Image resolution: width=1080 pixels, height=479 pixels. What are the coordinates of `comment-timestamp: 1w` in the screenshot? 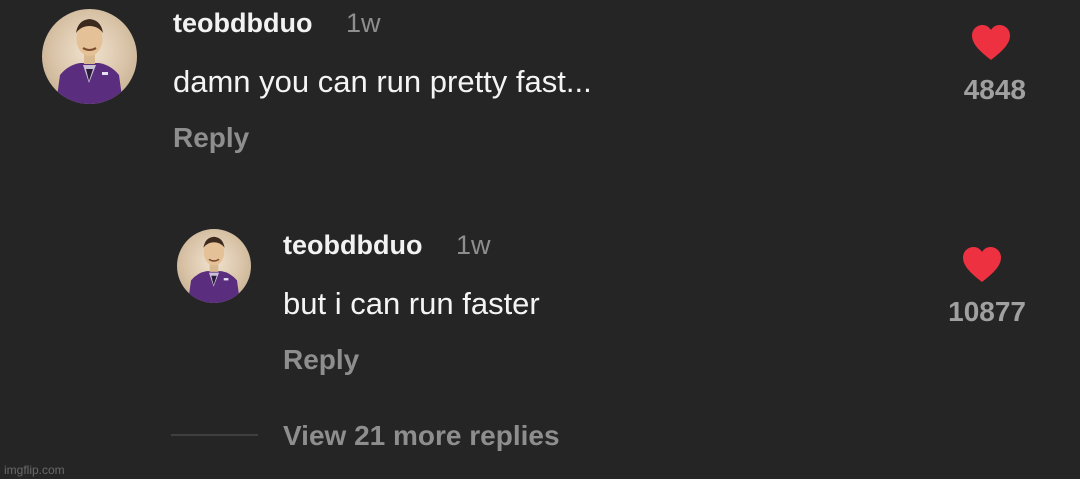 It's located at (363, 23).